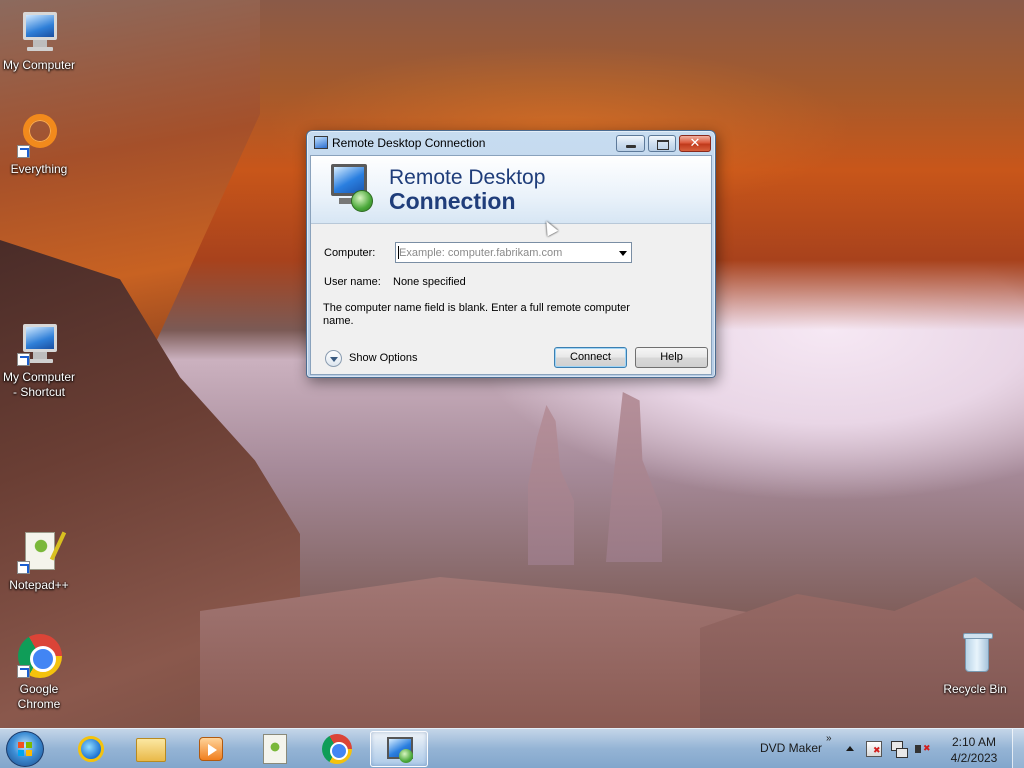 Image resolution: width=1024 pixels, height=768 pixels. I want to click on taskbar-media-player, so click(211, 749).